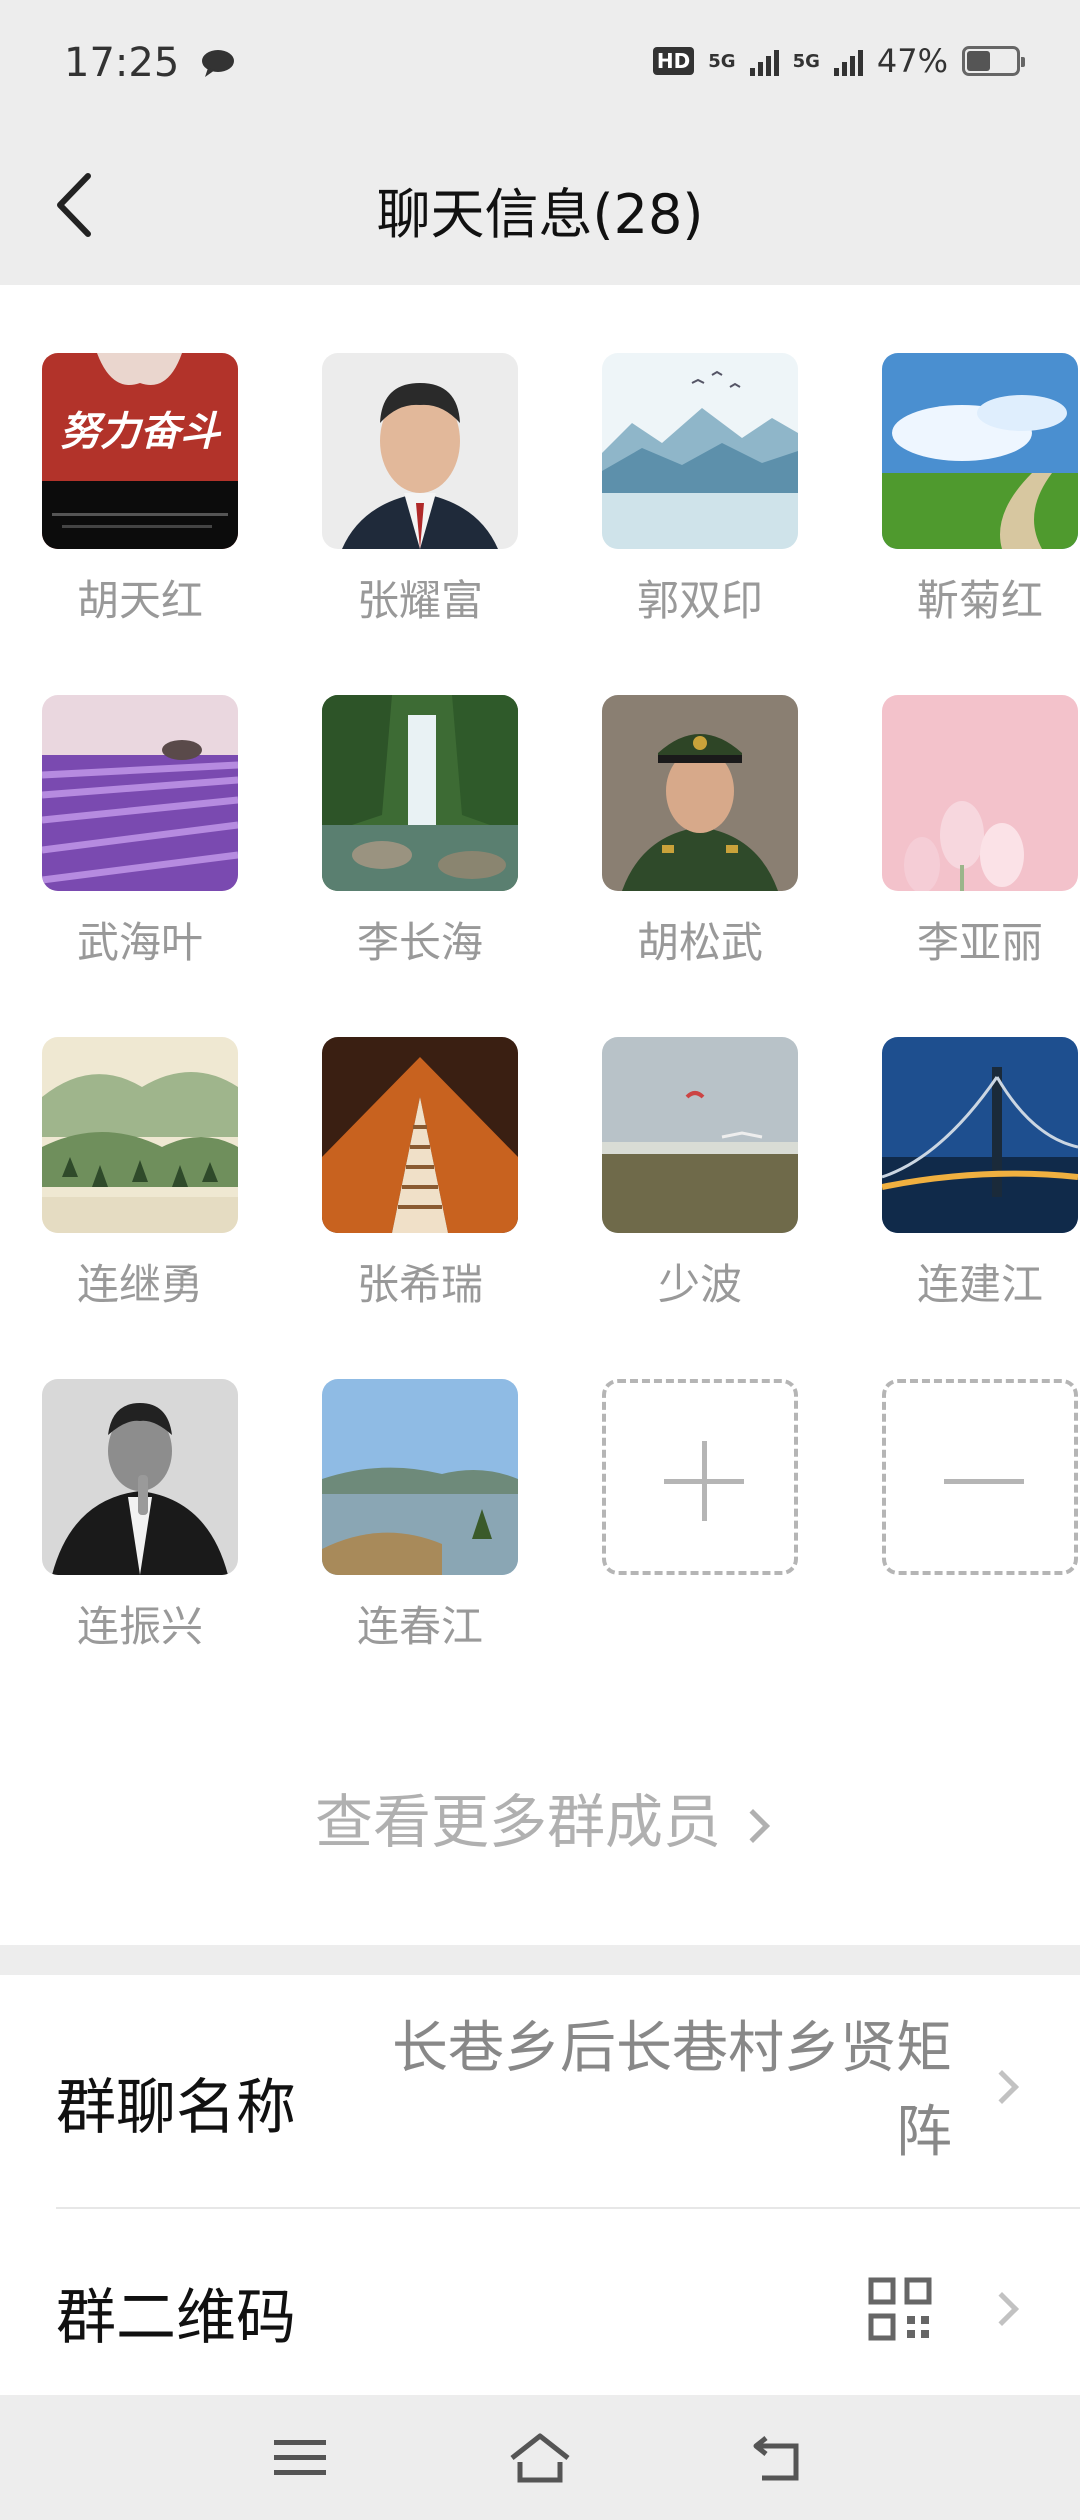 The width and height of the screenshot is (1080, 2520). I want to click on group-qr-label: 群二维码, so click(176, 2318).